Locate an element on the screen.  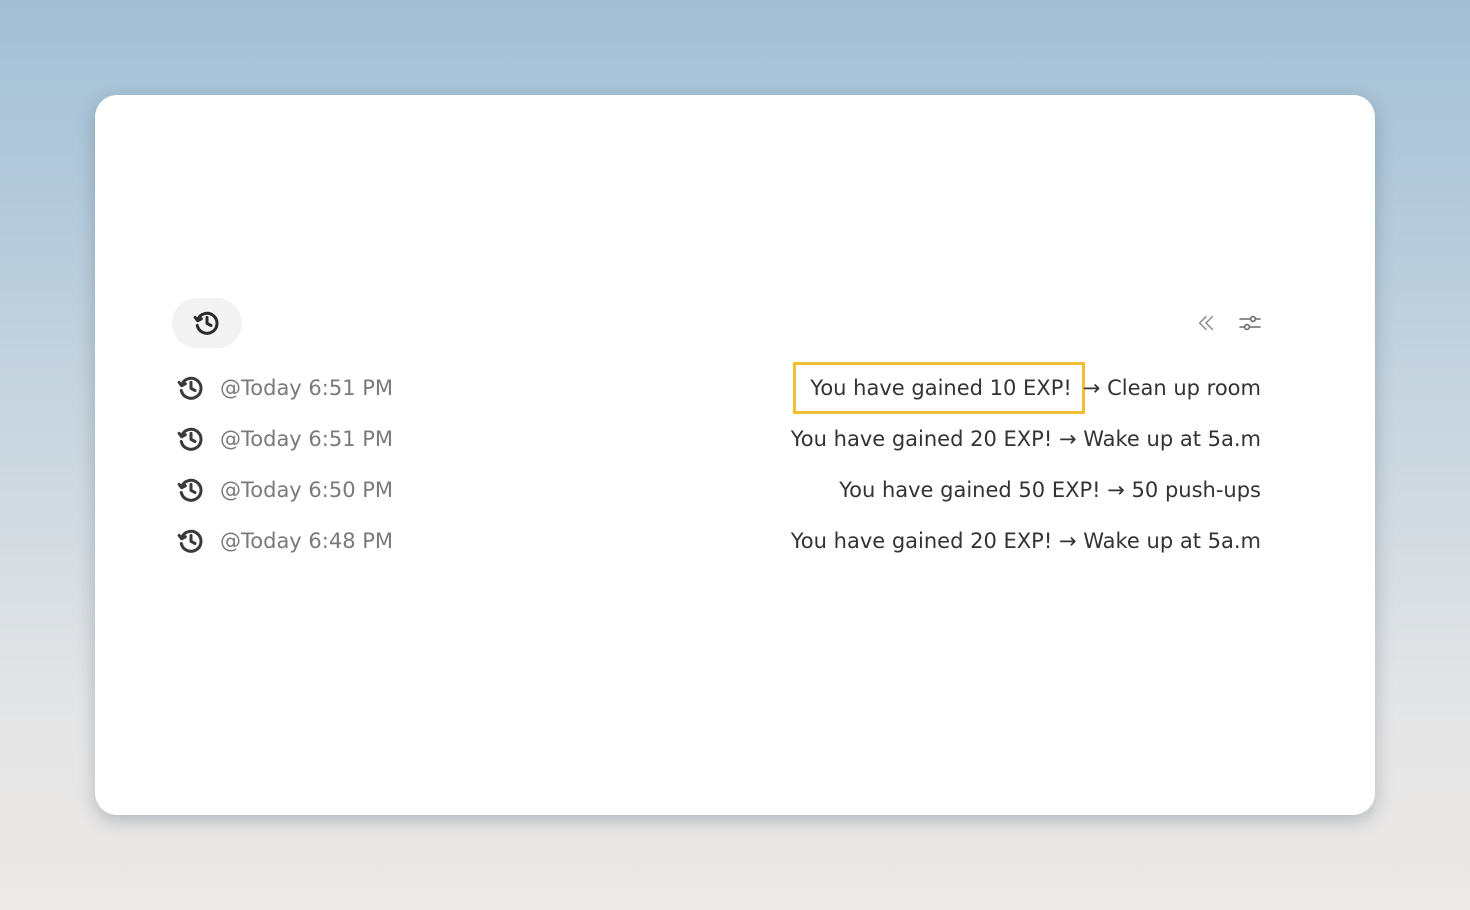
log-message: You have gained 10 EXP! → Clean up room is located at coordinates (1027, 388).